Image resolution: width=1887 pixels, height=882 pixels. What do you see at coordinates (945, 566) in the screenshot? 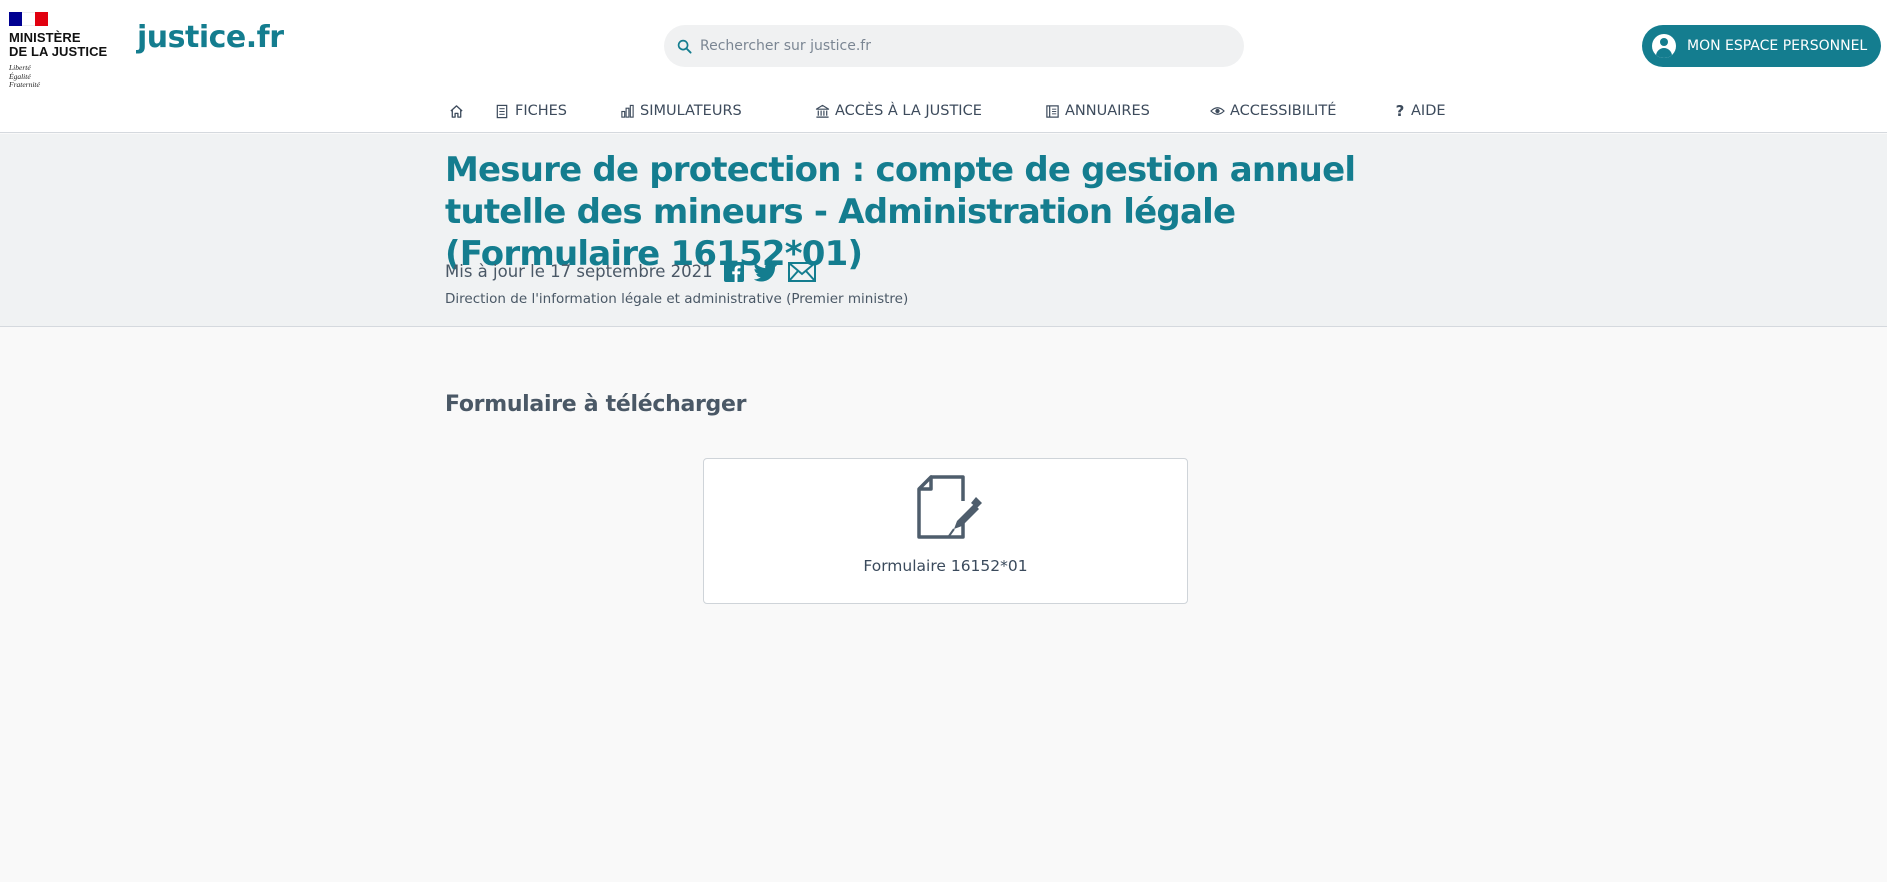
I see `form-download-label: Formulaire 16152*01` at bounding box center [945, 566].